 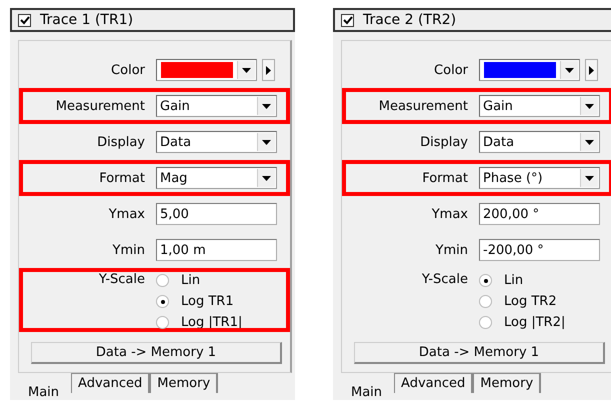 What do you see at coordinates (409, 20) in the screenshot?
I see `panel-title: Trace 2 (TR2)` at bounding box center [409, 20].